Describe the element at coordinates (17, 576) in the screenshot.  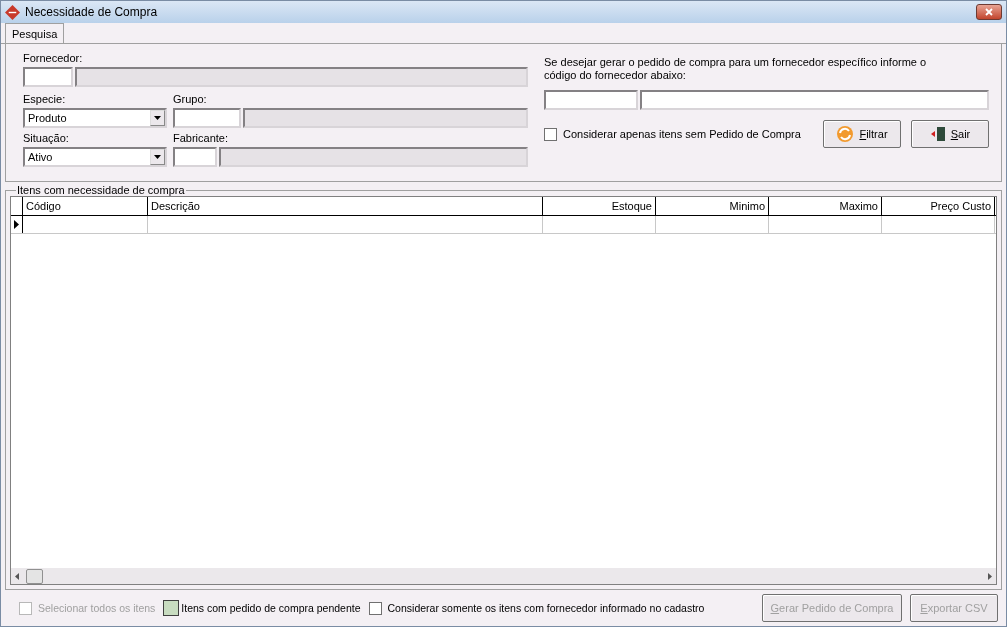
I see `scroll-left-icon` at that location.